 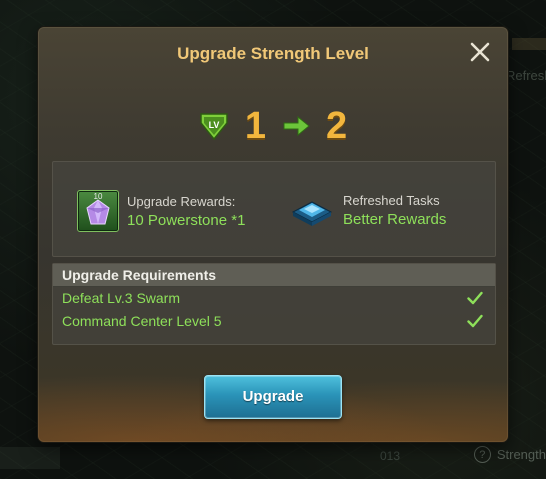 I want to click on next-level: 2, so click(x=337, y=126).